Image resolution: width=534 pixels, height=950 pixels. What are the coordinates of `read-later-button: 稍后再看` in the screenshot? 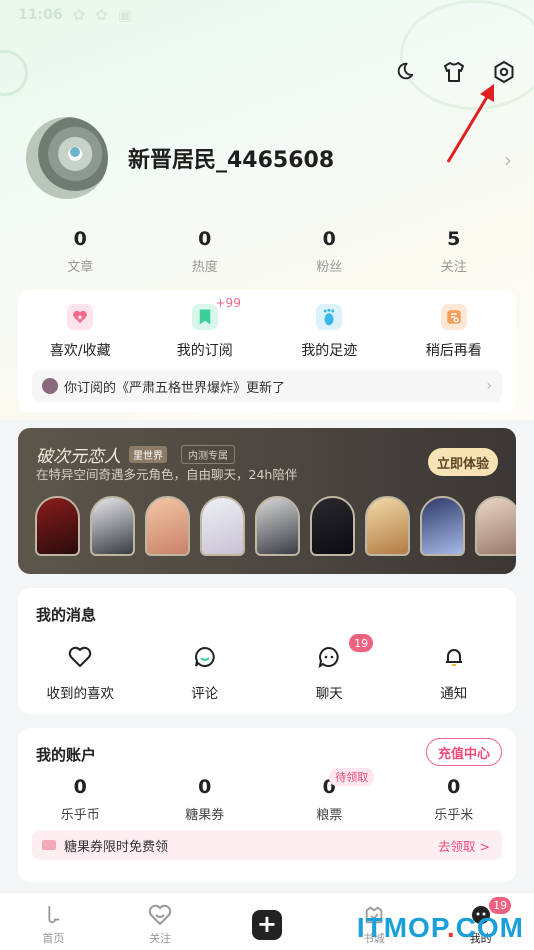 It's located at (454, 332).